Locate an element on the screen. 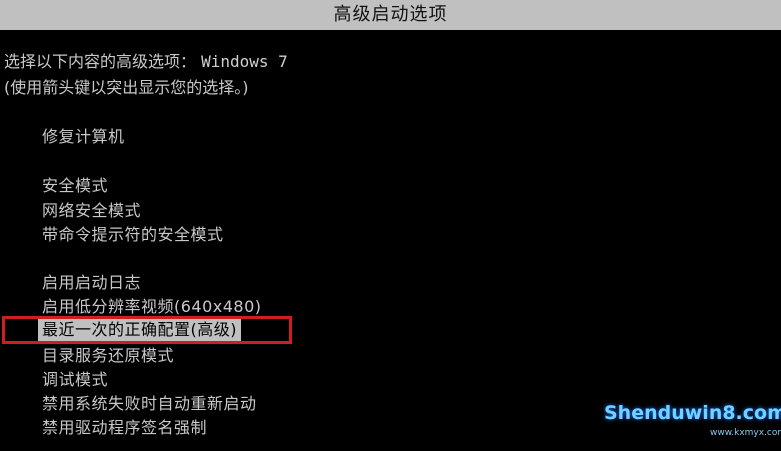 This screenshot has width=781, height=451. menu-item-repair-computer: 修复计算机 is located at coordinates (83, 137).